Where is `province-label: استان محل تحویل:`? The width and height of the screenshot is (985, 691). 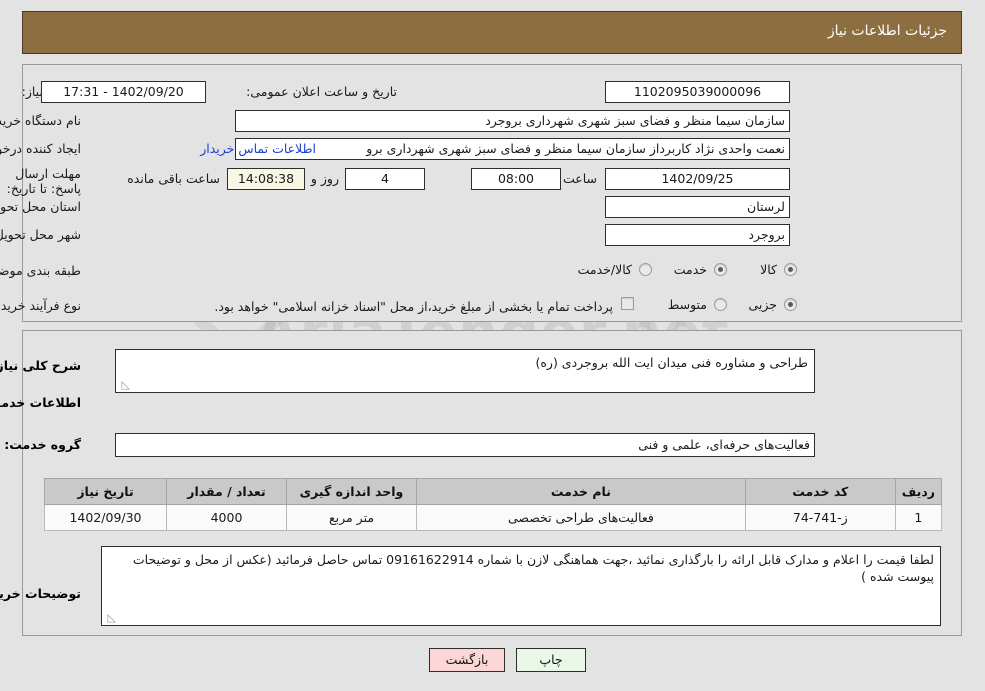
province-label: استان محل تحویل: is located at coordinates (40, 206).